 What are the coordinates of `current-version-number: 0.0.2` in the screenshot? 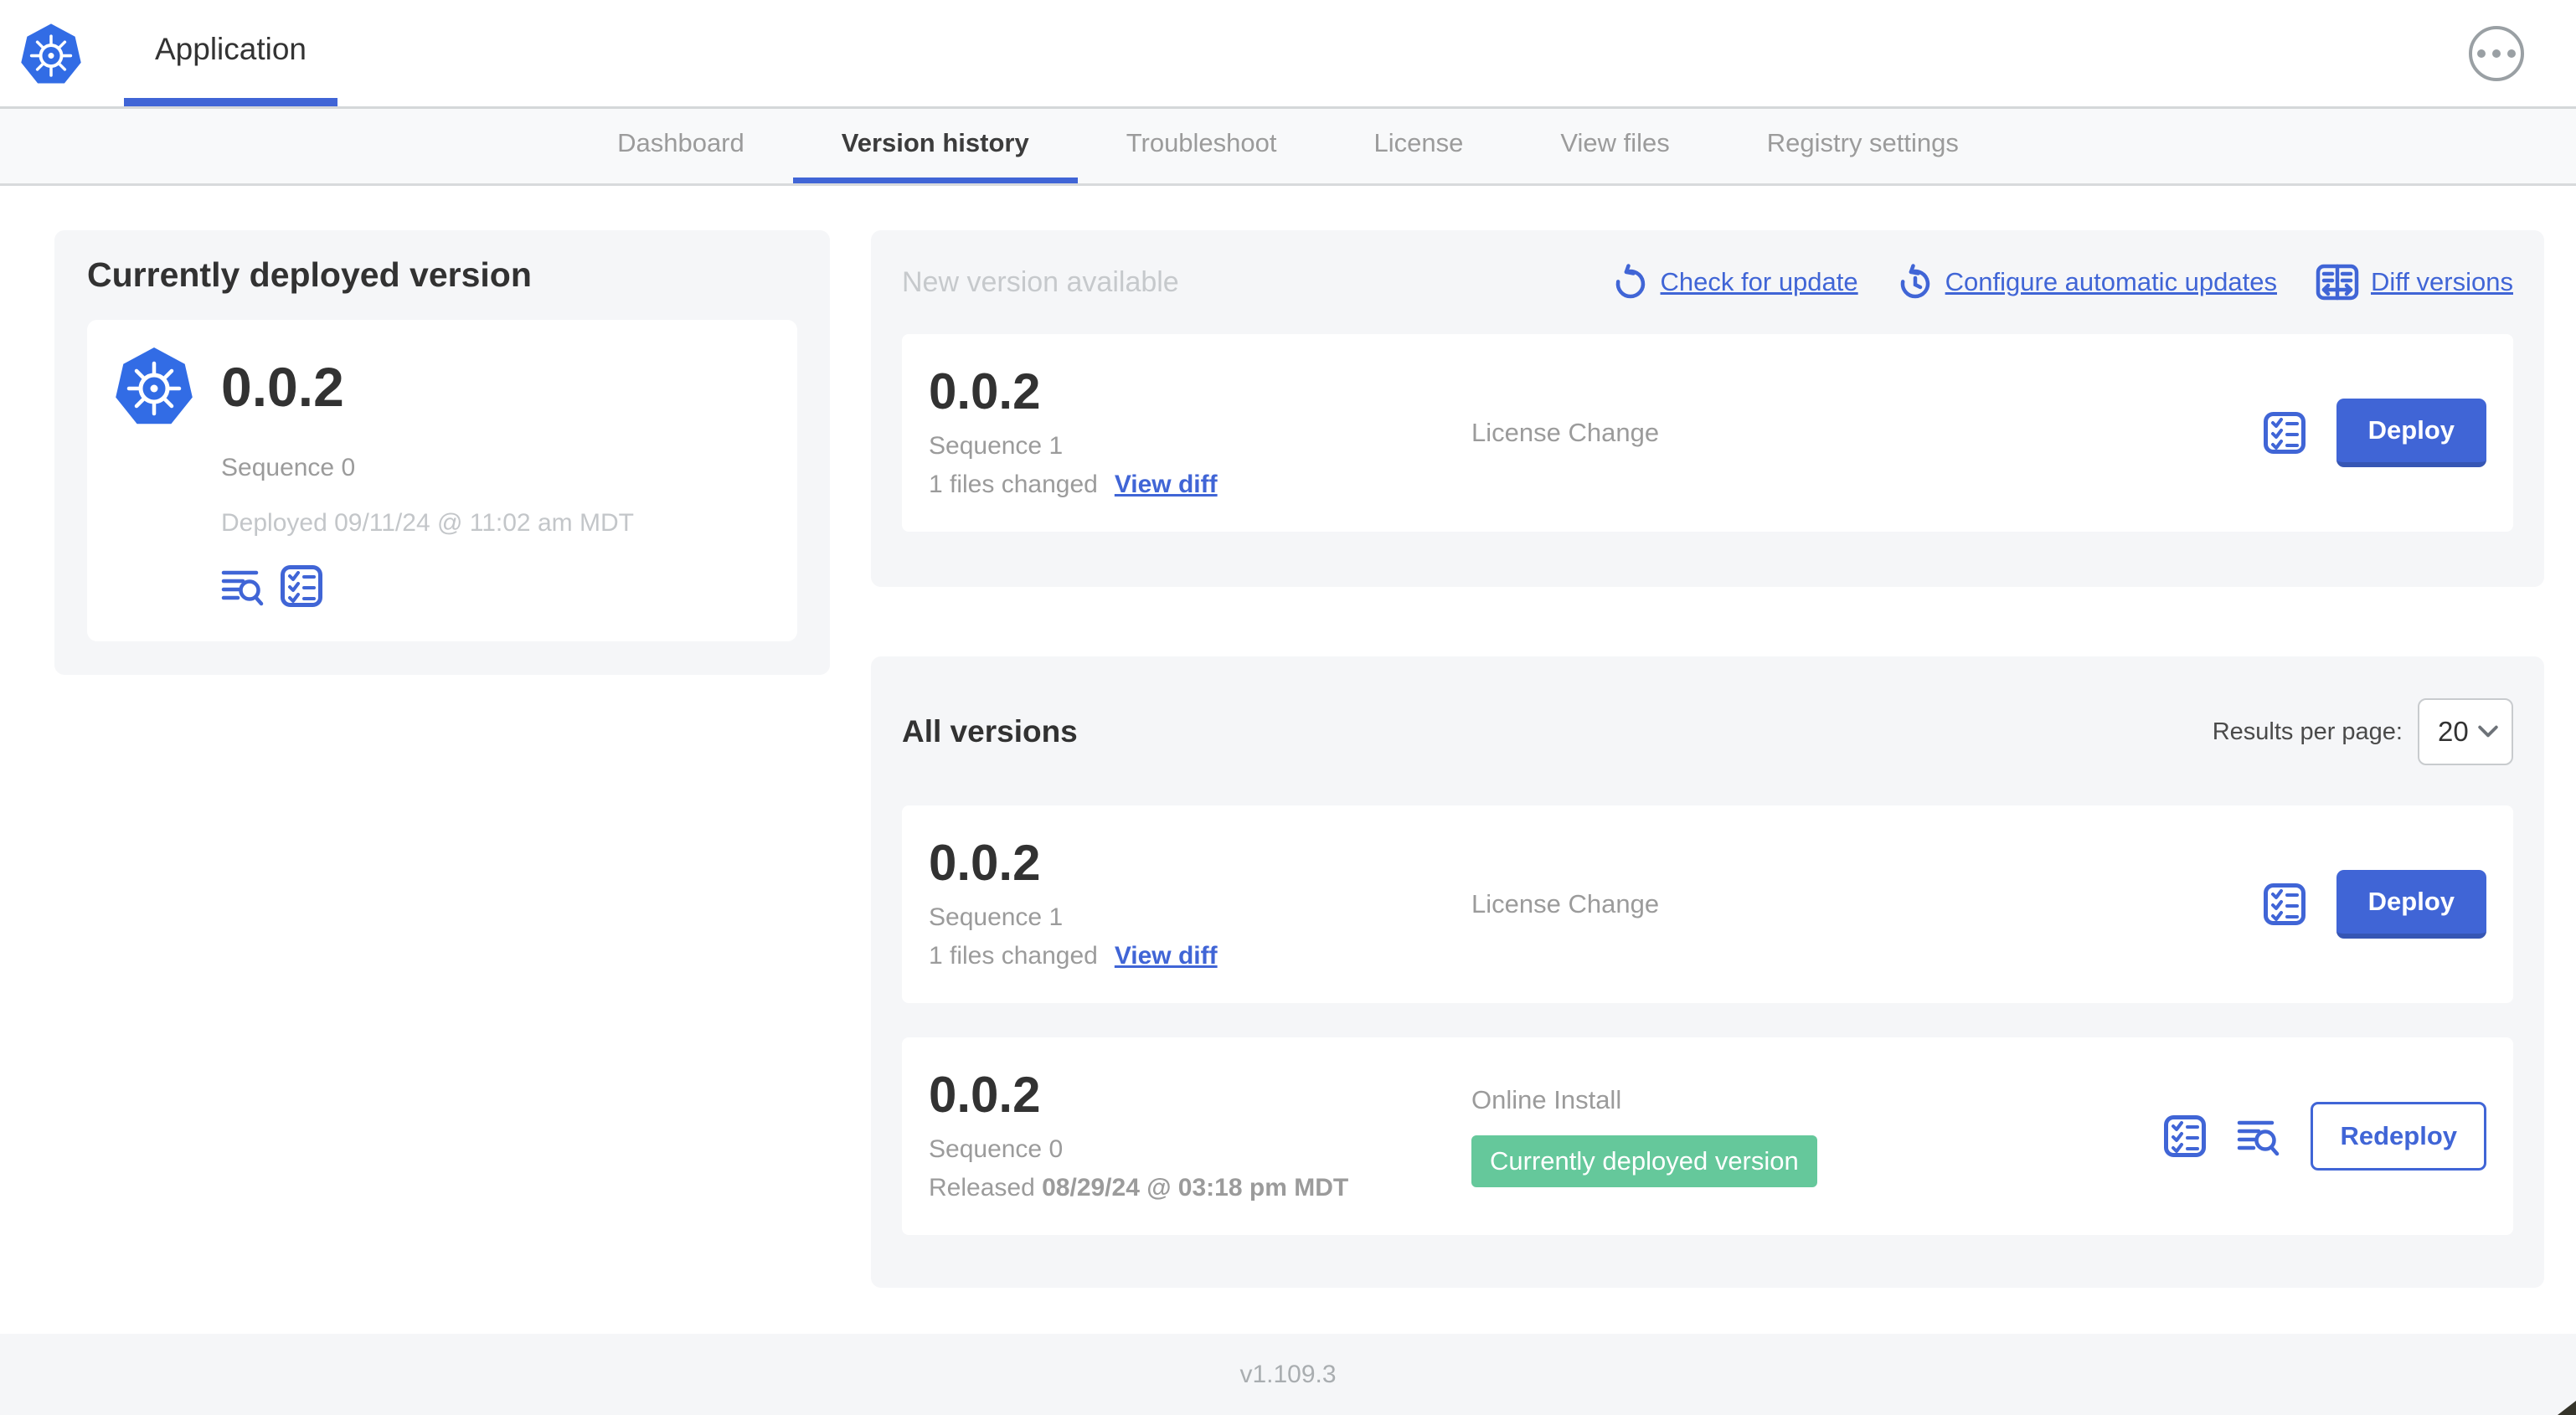 It's located at (282, 387).